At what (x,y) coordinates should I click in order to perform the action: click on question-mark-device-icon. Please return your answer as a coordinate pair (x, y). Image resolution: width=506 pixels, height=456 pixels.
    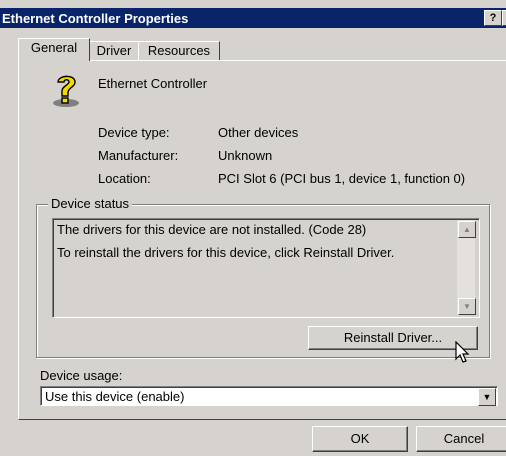
    Looking at the image, I should click on (66, 91).